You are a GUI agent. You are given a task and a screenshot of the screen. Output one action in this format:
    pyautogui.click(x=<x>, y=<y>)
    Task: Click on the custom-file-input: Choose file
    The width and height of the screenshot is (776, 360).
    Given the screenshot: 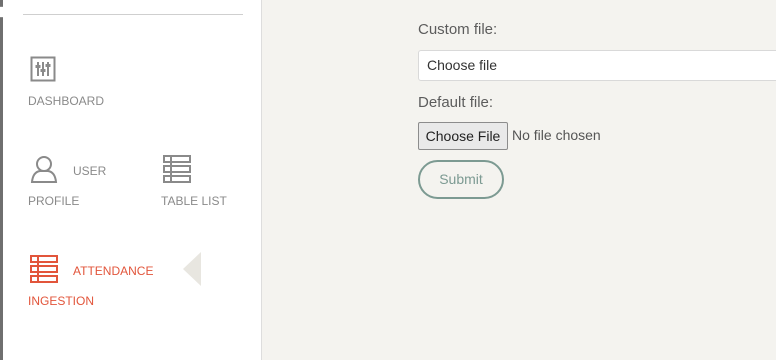 What is the action you would take?
    pyautogui.click(x=597, y=65)
    